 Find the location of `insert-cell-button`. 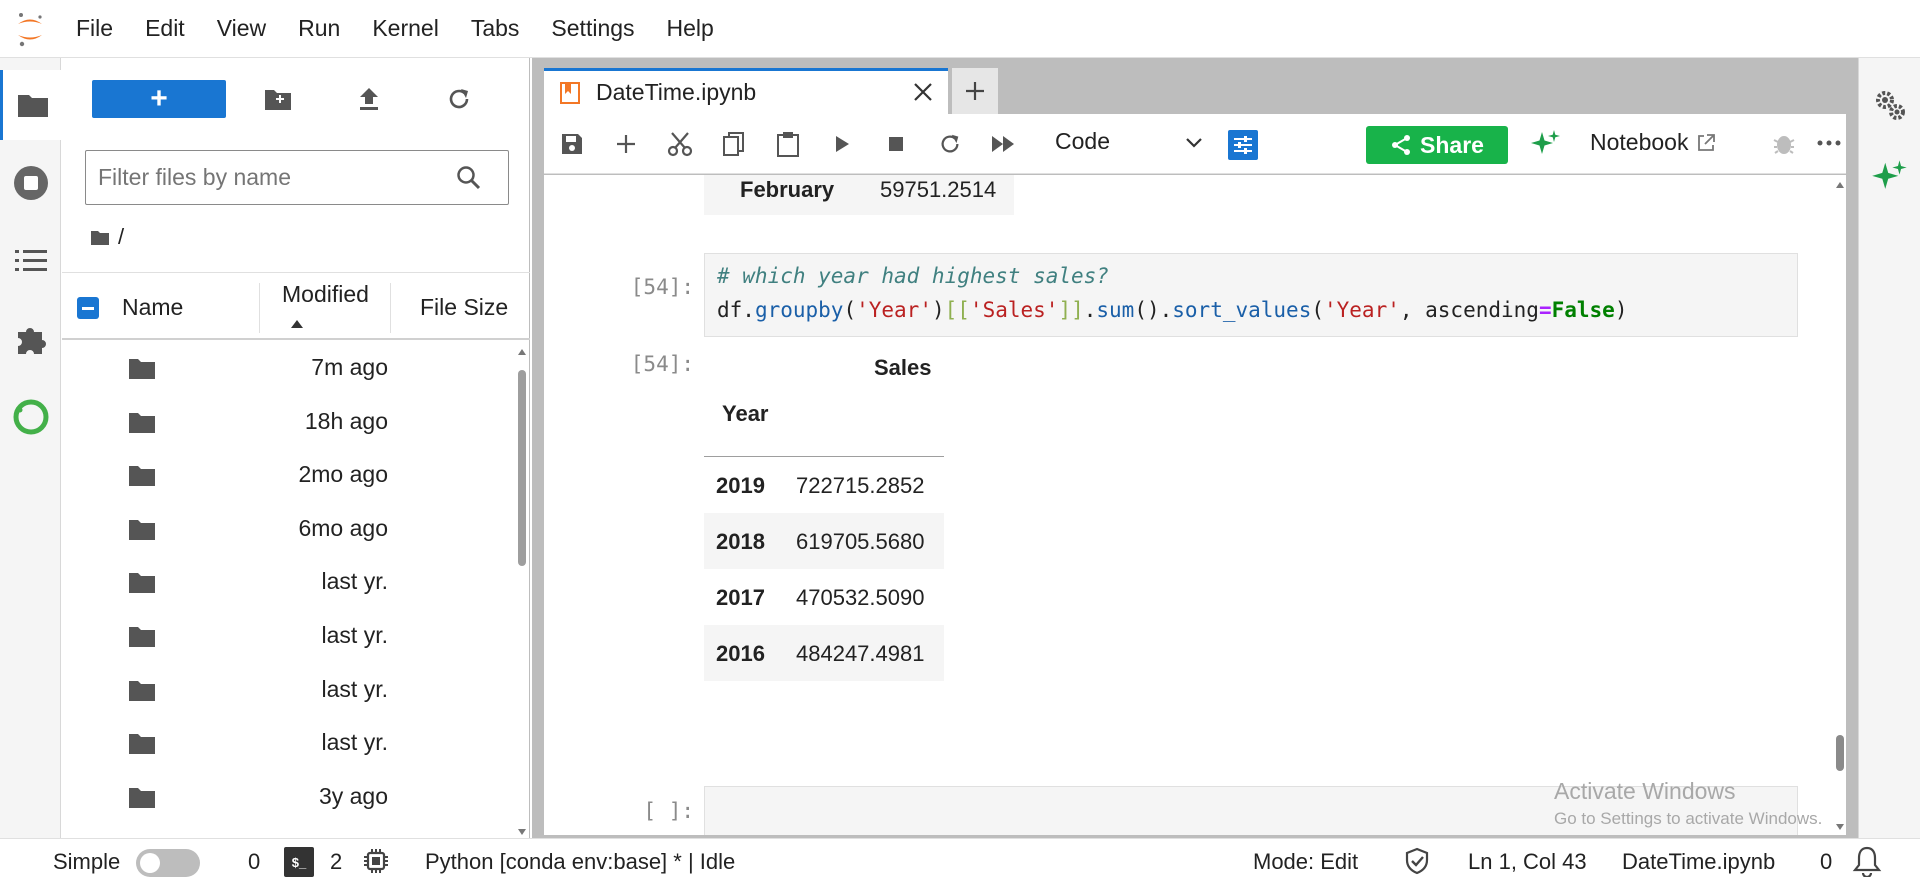

insert-cell-button is located at coordinates (626, 144).